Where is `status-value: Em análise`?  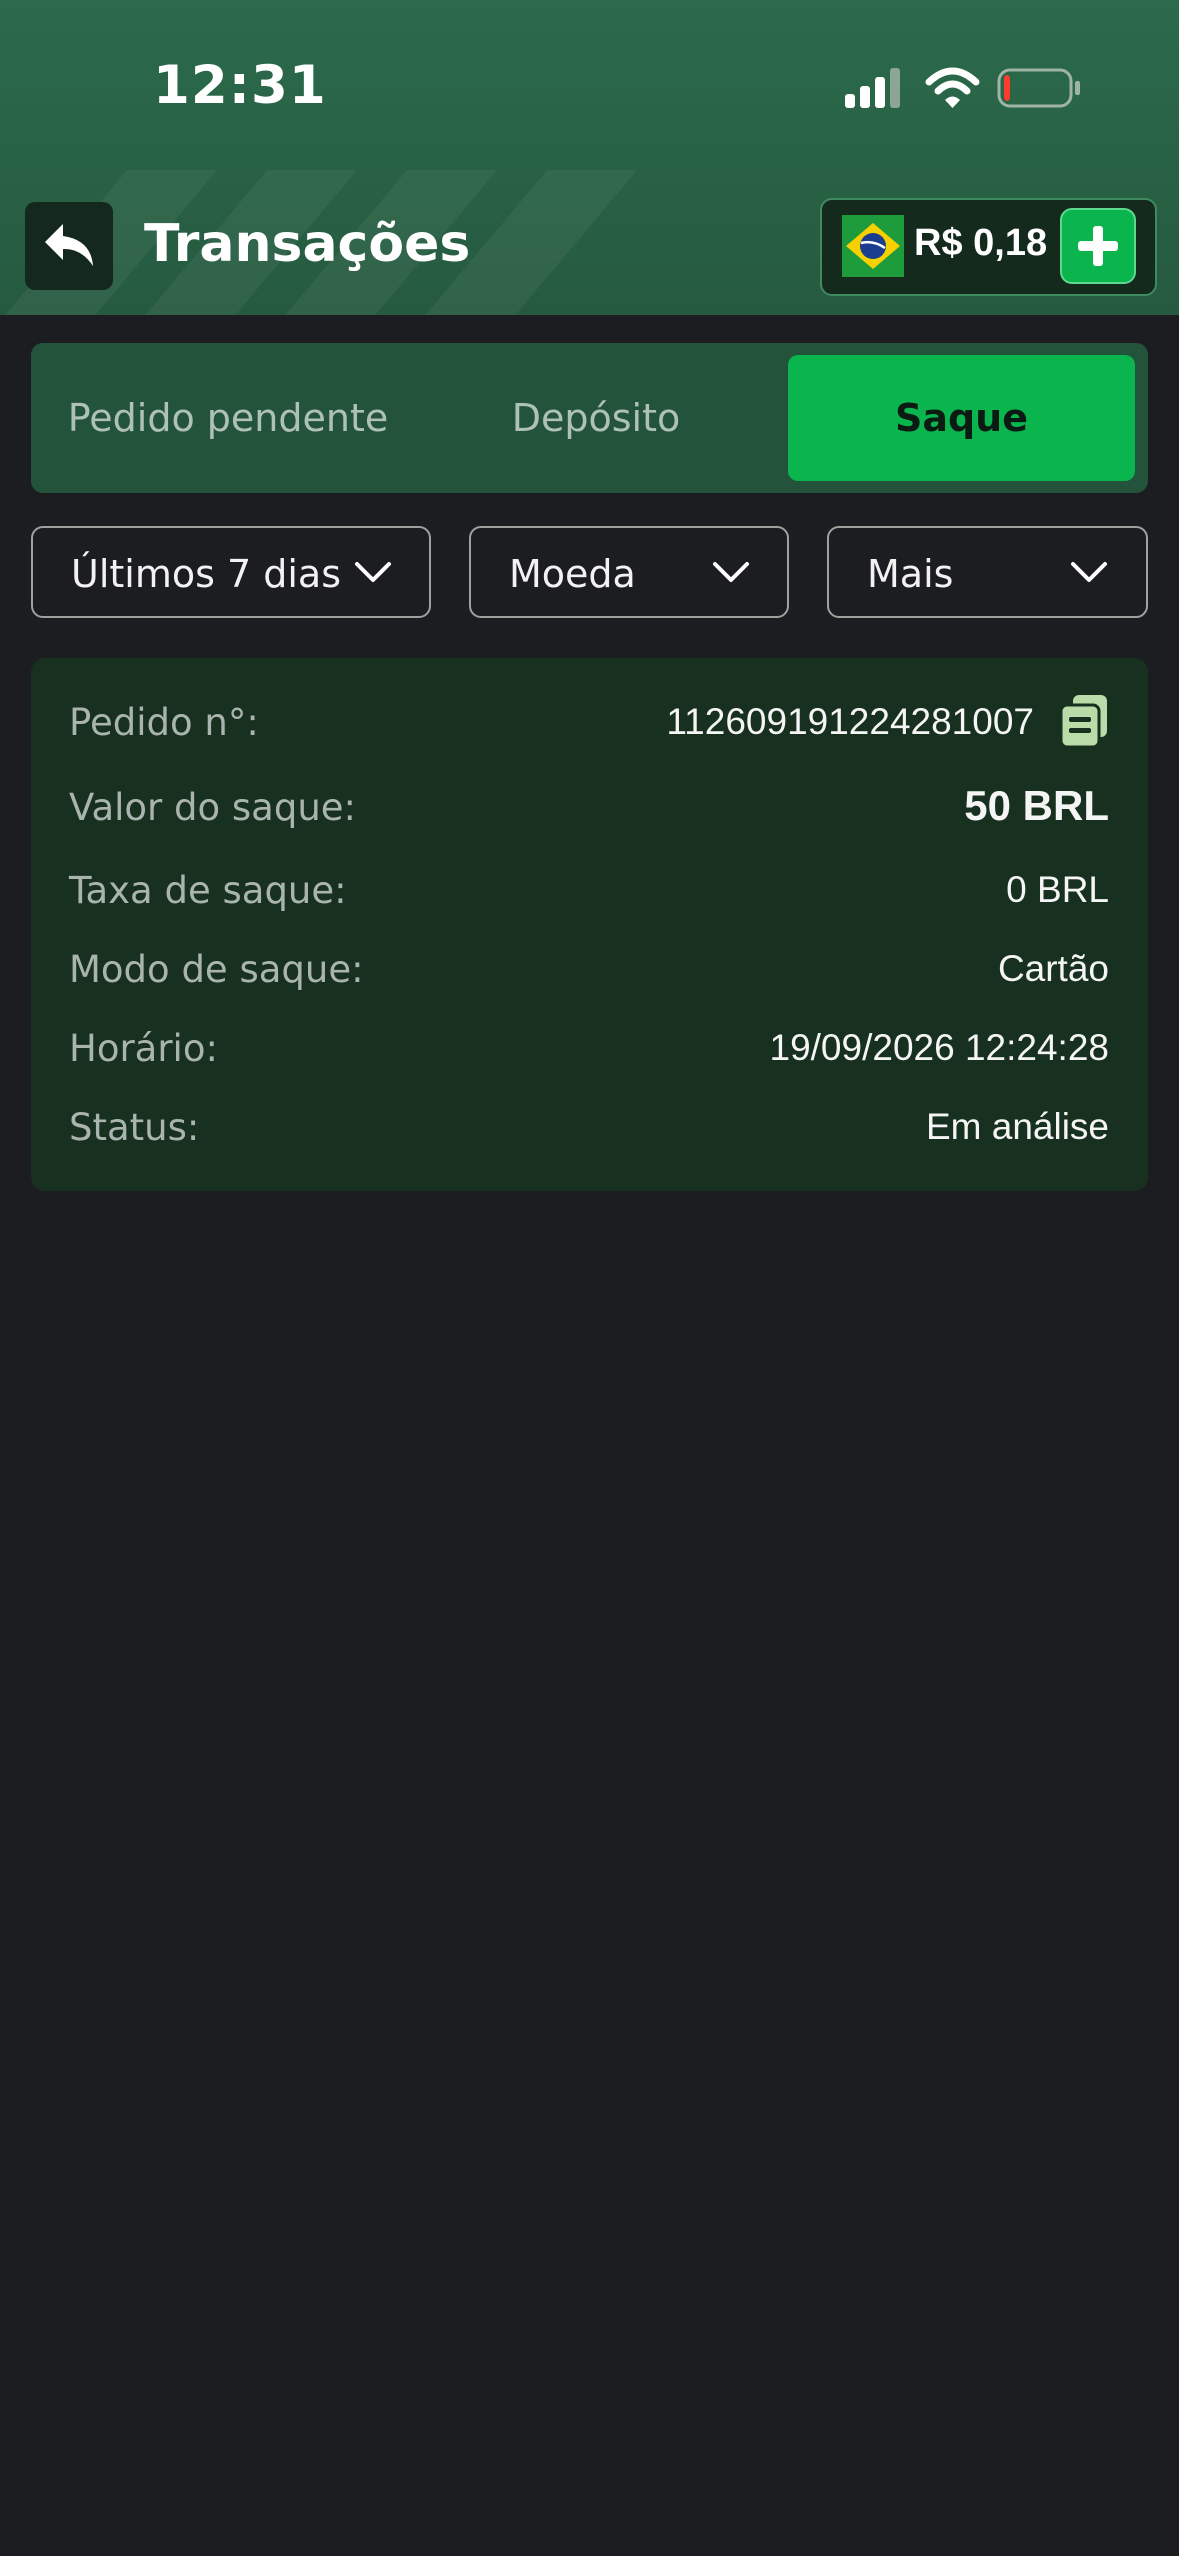
status-value: Em análise is located at coordinates (1017, 1126).